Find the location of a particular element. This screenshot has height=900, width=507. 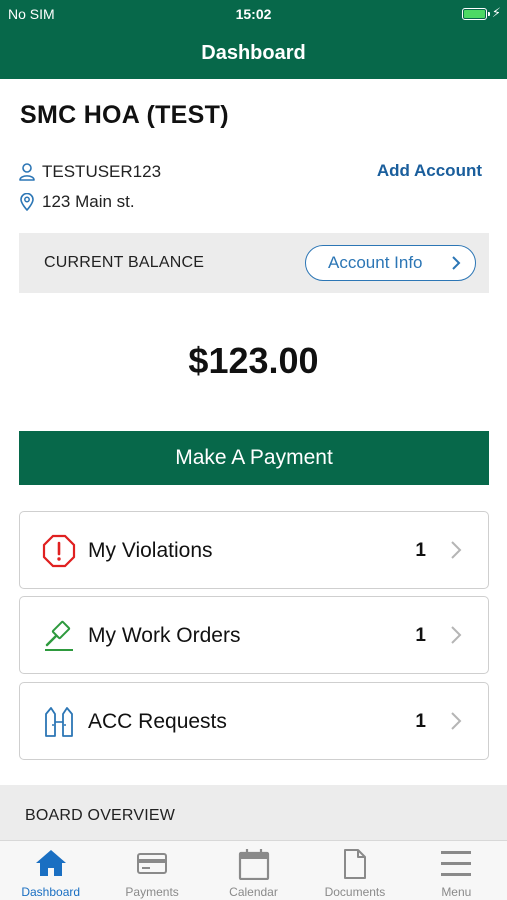

menu-icon is located at coordinates (456, 863).